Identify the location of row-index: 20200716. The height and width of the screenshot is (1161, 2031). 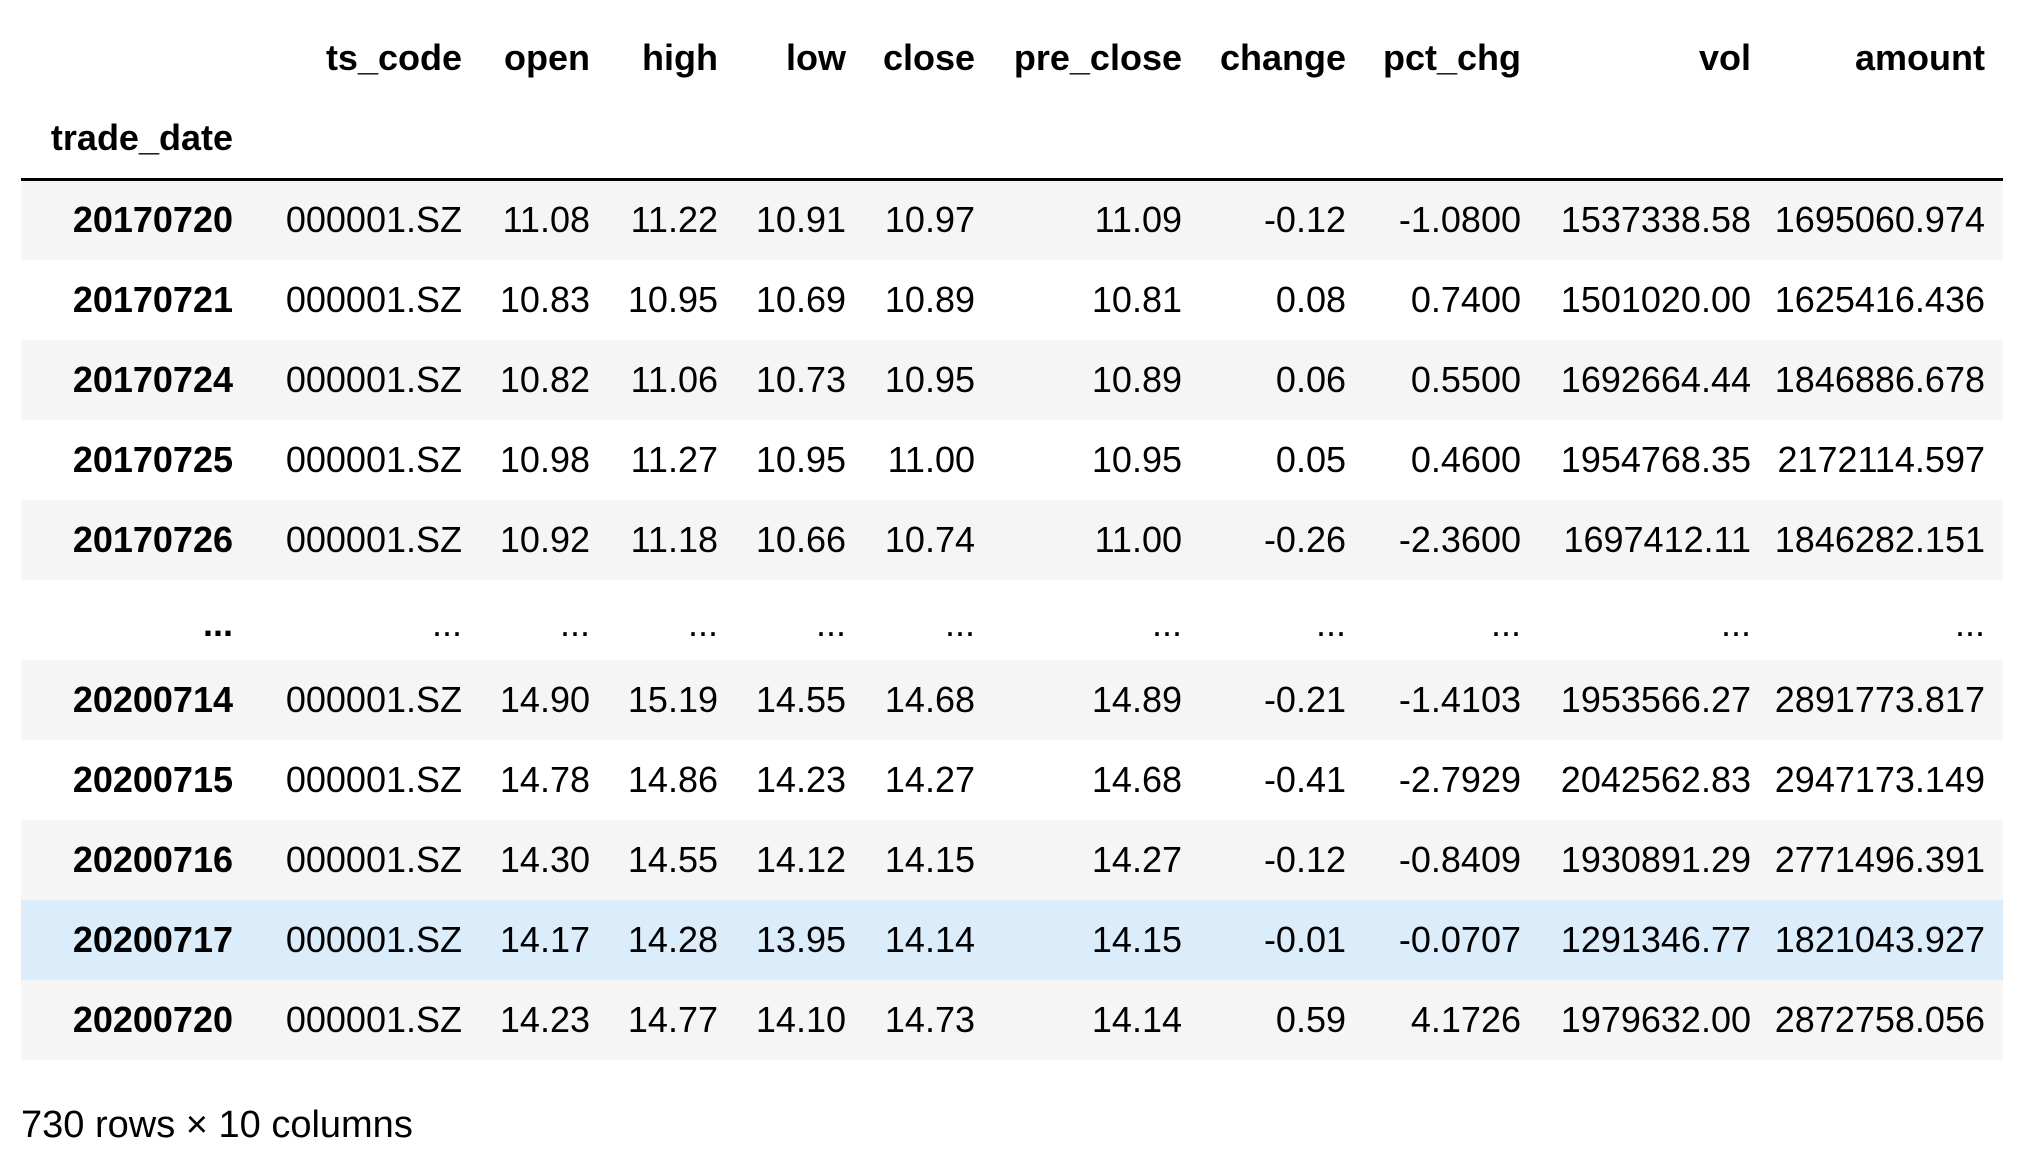
(152, 859).